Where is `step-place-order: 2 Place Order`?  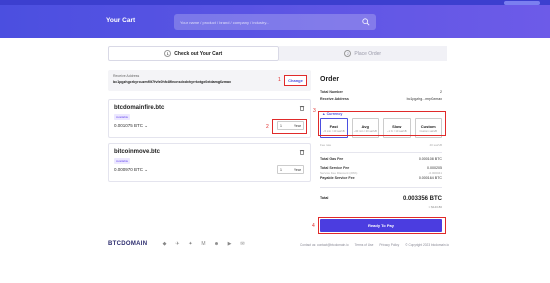 step-place-order: 2 Place Order is located at coordinates (362, 53).